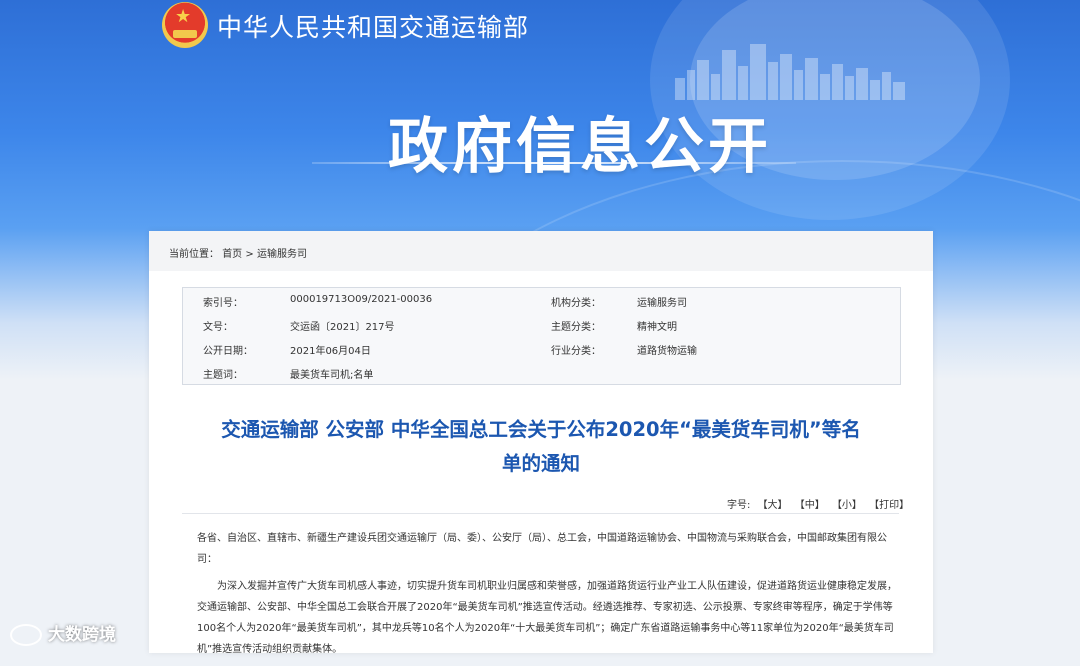 This screenshot has height=666, width=1080. Describe the element at coordinates (580, 147) in the screenshot. I see `page-title: 政府信息公开` at that location.